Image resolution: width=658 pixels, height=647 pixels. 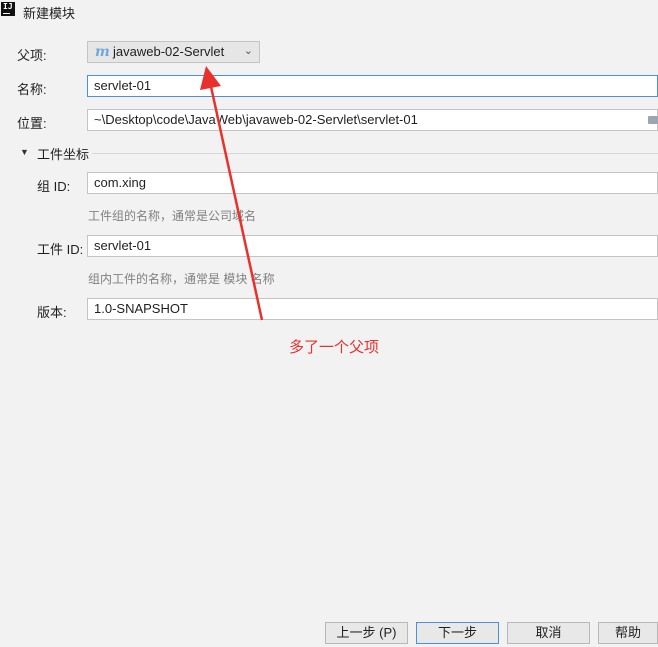 What do you see at coordinates (628, 633) in the screenshot?
I see `help-button: 帮助` at bounding box center [628, 633].